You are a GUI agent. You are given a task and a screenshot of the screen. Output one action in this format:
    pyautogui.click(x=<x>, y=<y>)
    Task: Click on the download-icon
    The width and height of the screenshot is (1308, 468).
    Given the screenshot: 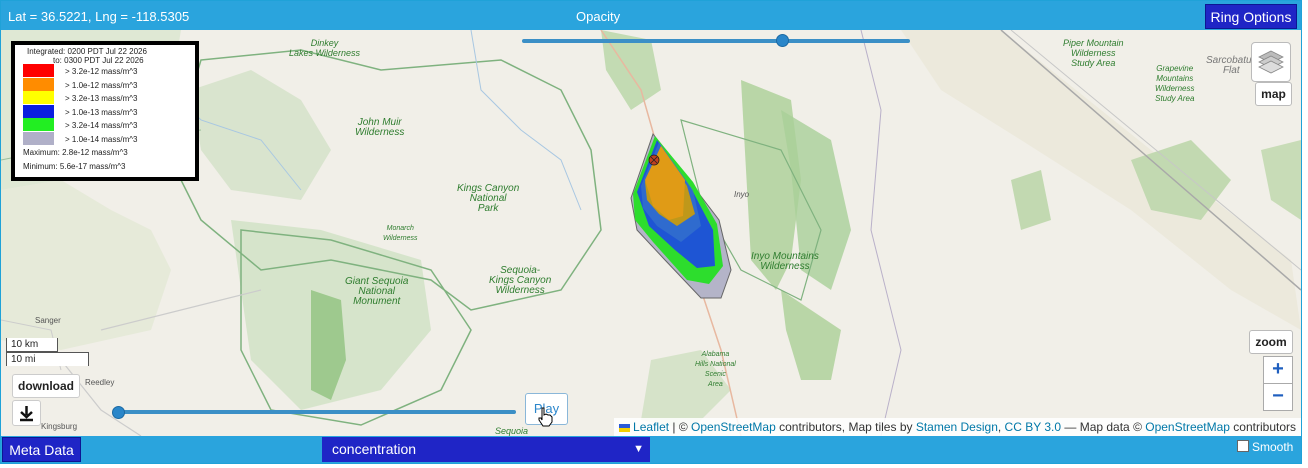 What is the action you would take?
    pyautogui.click(x=26, y=414)
    